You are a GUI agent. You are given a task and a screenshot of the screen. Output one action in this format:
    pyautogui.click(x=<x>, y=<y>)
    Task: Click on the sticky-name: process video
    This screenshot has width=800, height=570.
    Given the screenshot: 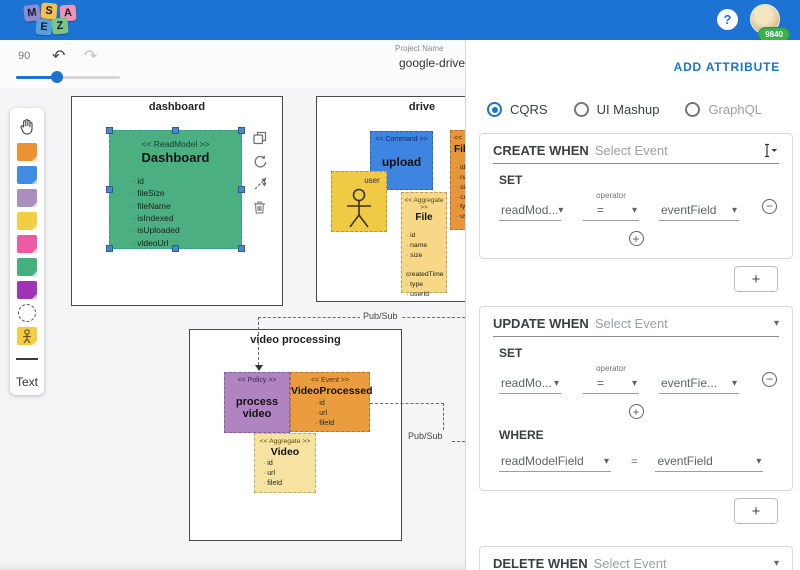 What is the action you would take?
    pyautogui.click(x=257, y=408)
    